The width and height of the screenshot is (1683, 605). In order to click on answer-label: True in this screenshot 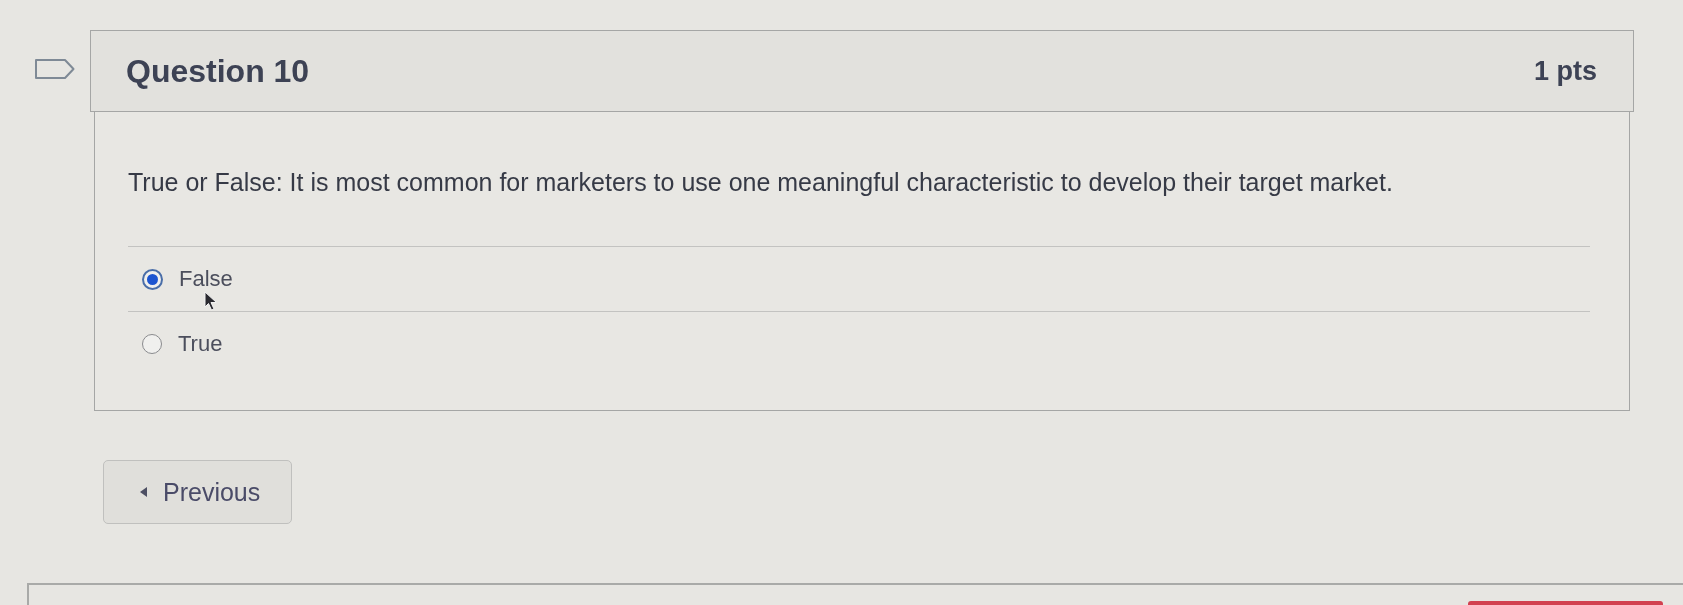, I will do `click(200, 344)`.